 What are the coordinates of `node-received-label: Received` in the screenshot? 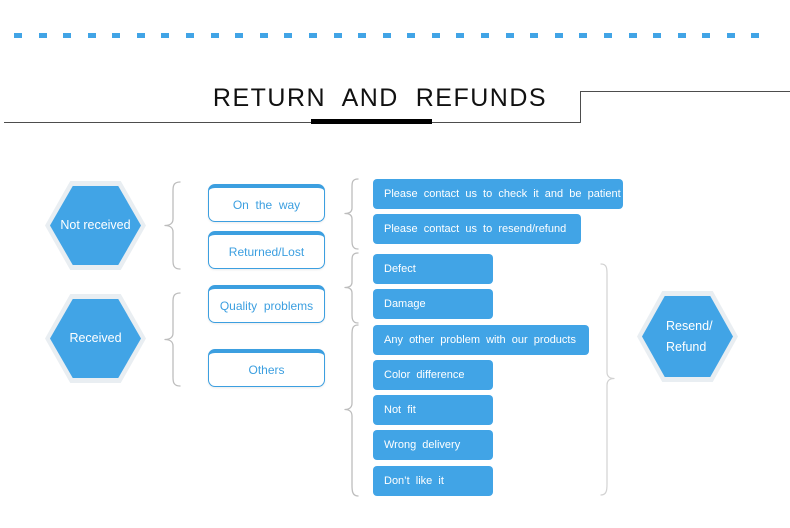 It's located at (95, 338).